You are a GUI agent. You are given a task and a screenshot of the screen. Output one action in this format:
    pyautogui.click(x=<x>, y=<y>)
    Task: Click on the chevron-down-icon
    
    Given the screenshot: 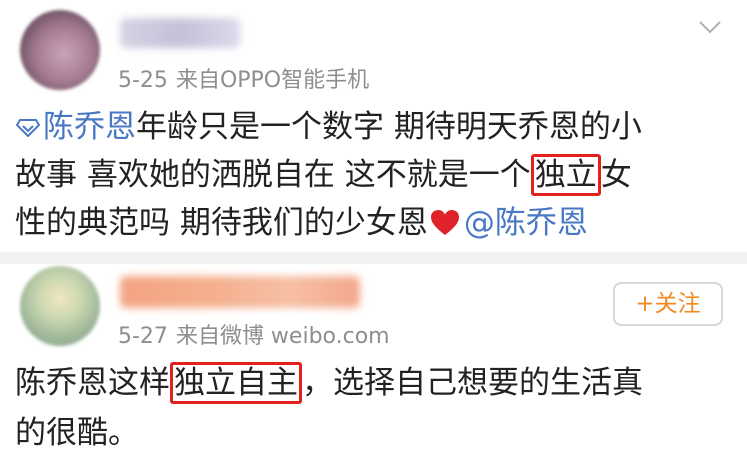 What is the action you would take?
    pyautogui.click(x=710, y=27)
    